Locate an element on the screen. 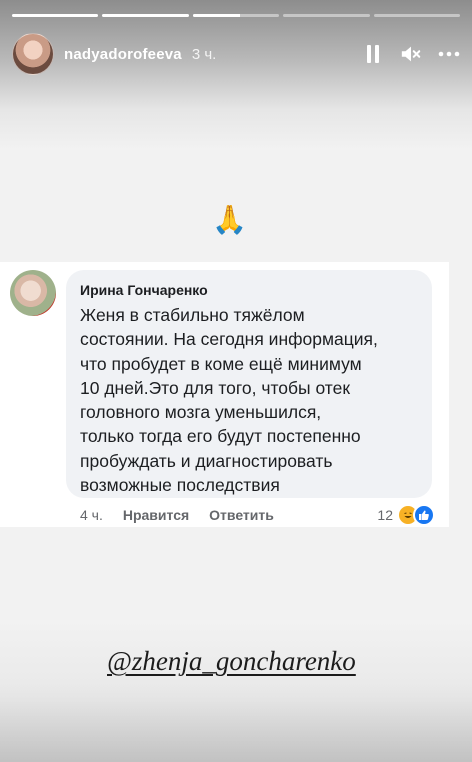  comment-line: состоянии. На сегодня информация, is located at coordinates (229, 339).